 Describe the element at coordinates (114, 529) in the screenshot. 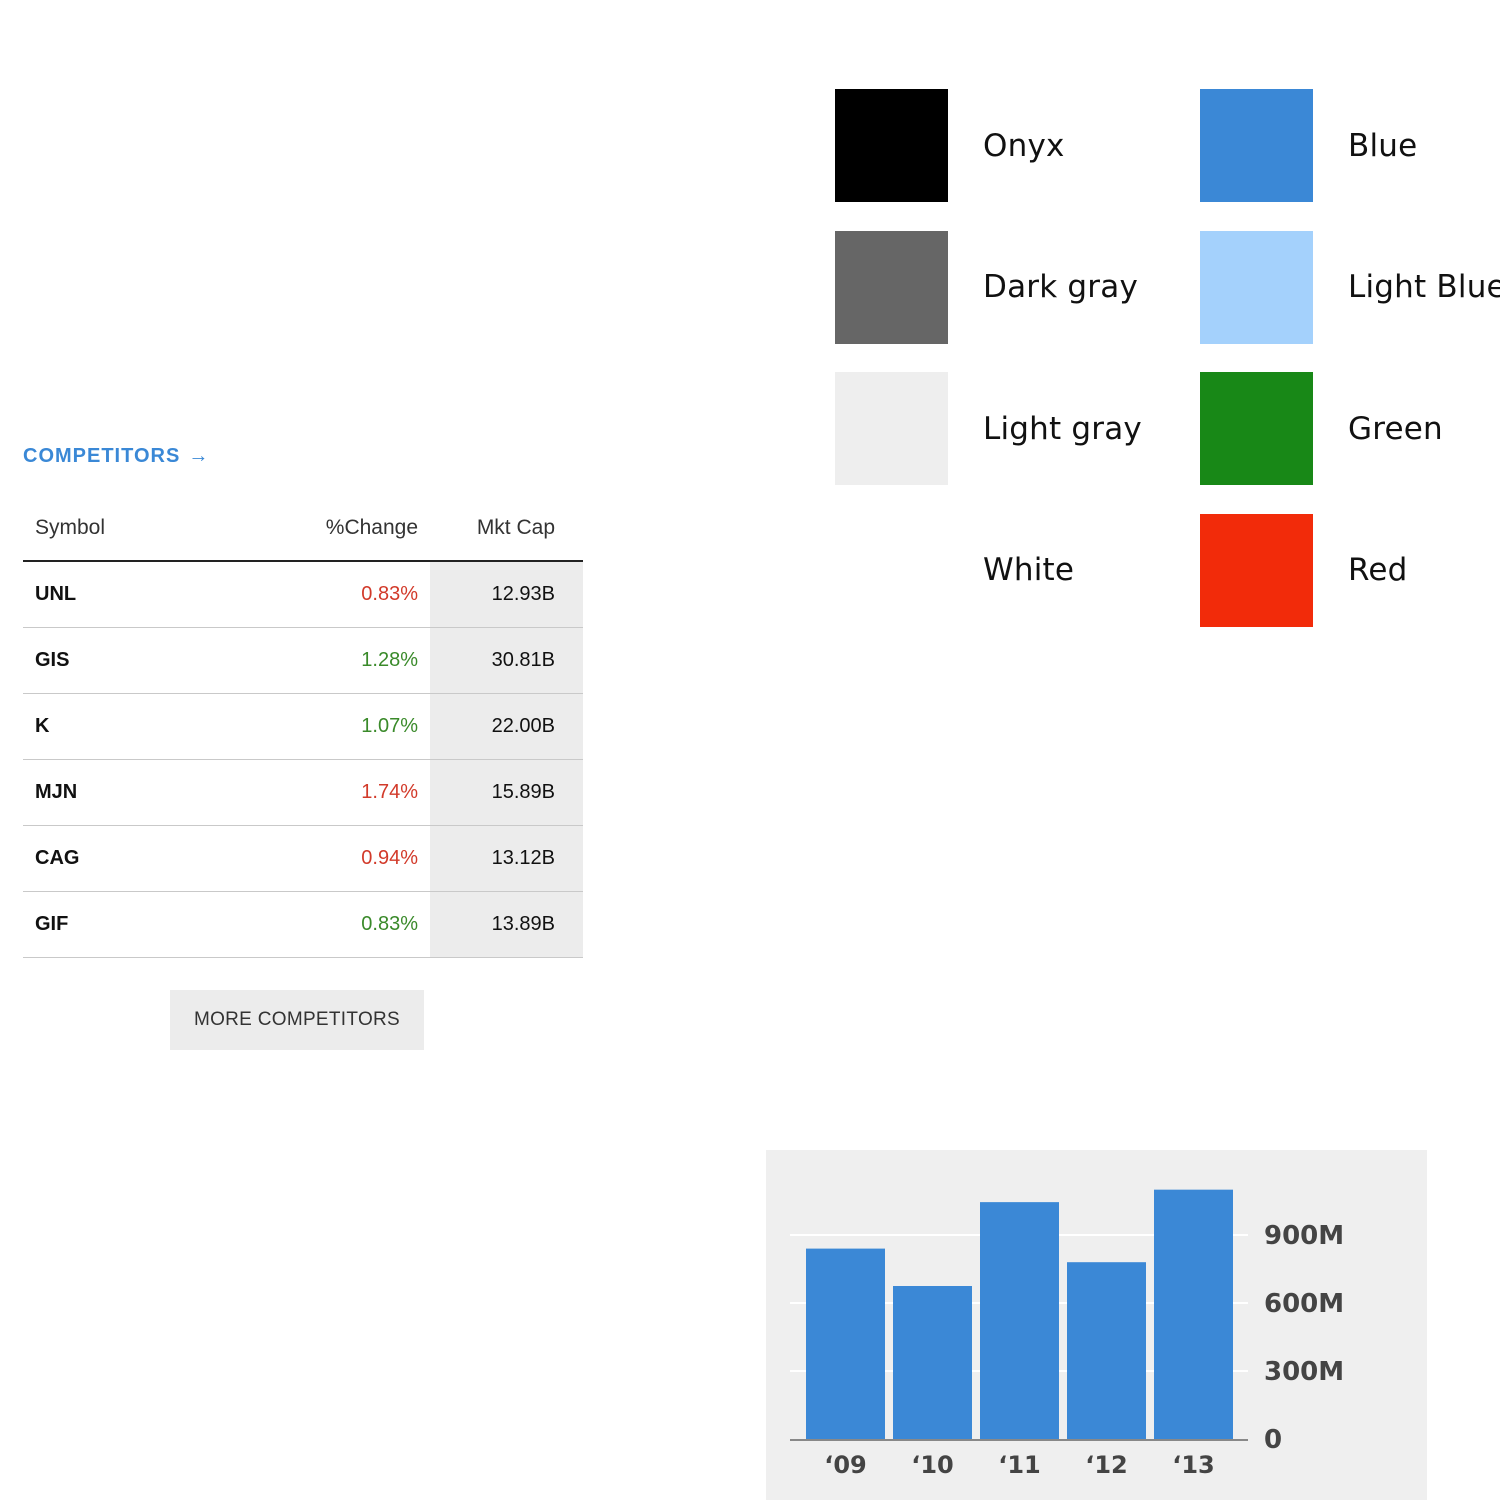

I see `header-symbol: Symbol` at that location.